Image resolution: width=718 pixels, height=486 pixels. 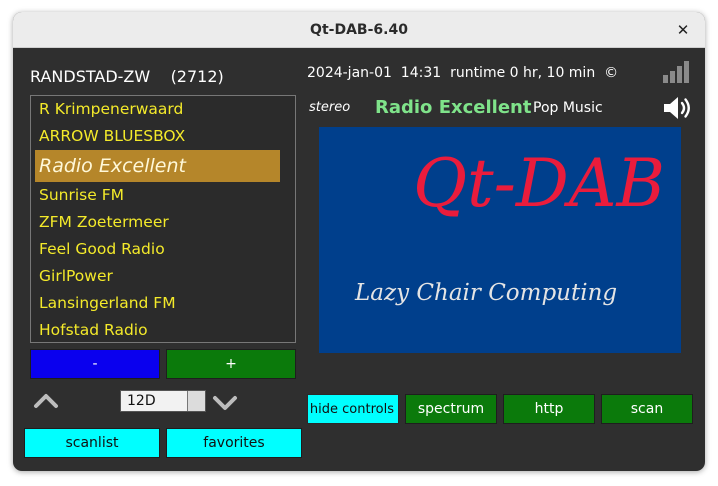 What do you see at coordinates (683, 30) in the screenshot?
I see `close-icon: ✕` at bounding box center [683, 30].